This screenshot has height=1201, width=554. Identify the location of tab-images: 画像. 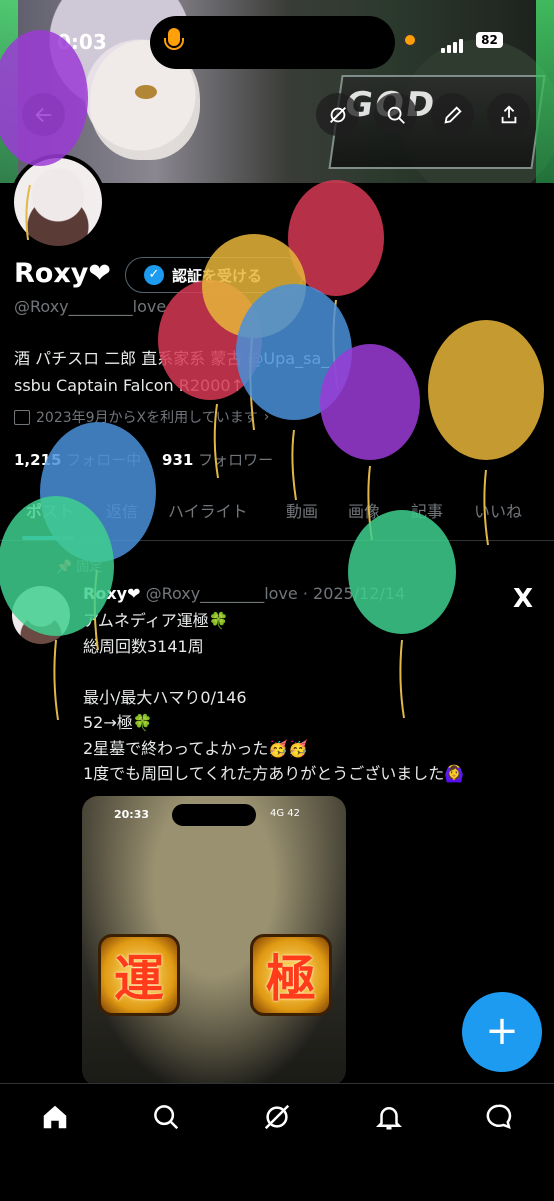
(364, 510).